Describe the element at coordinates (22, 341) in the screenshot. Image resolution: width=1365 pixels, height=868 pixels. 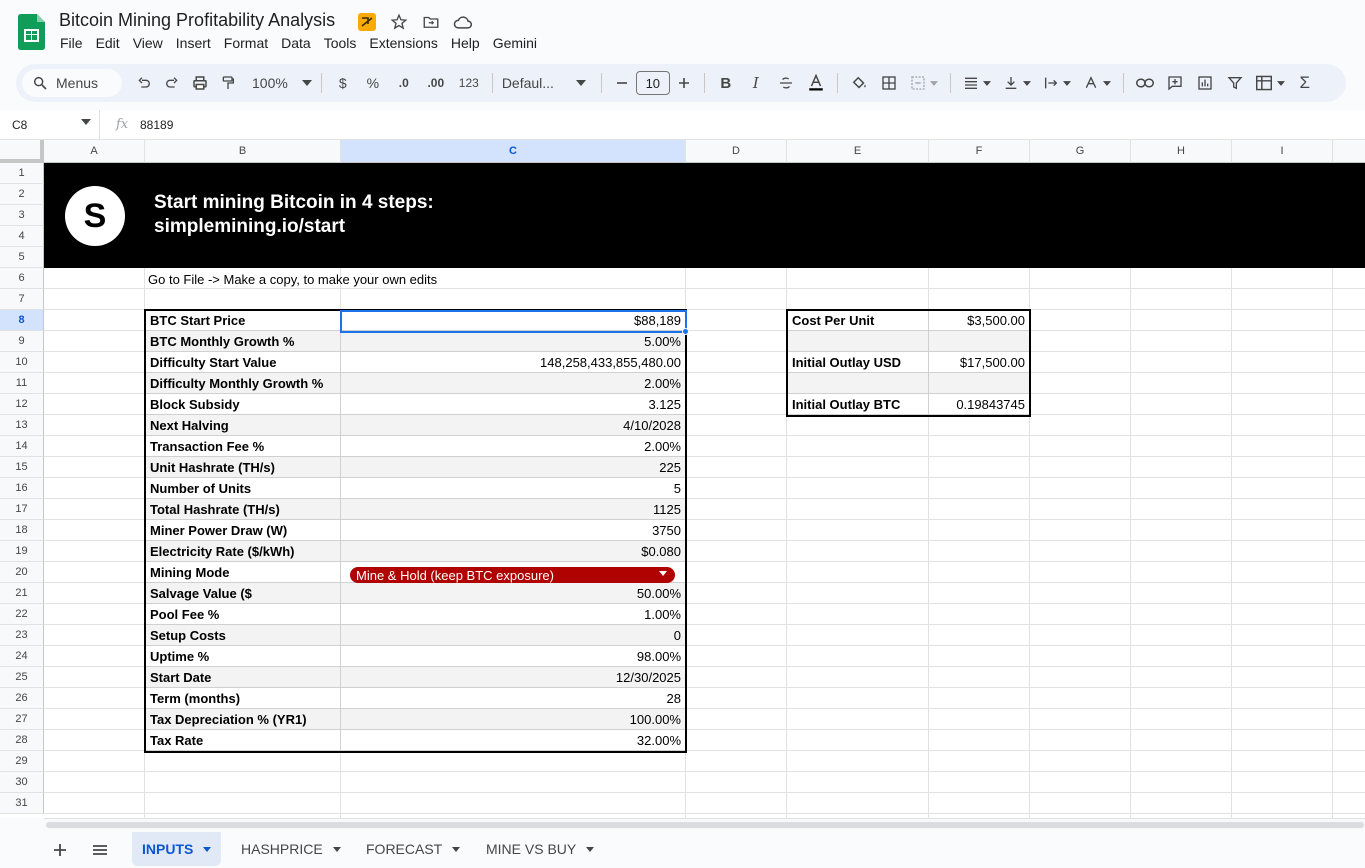
I see `row-header-9: 9` at that location.